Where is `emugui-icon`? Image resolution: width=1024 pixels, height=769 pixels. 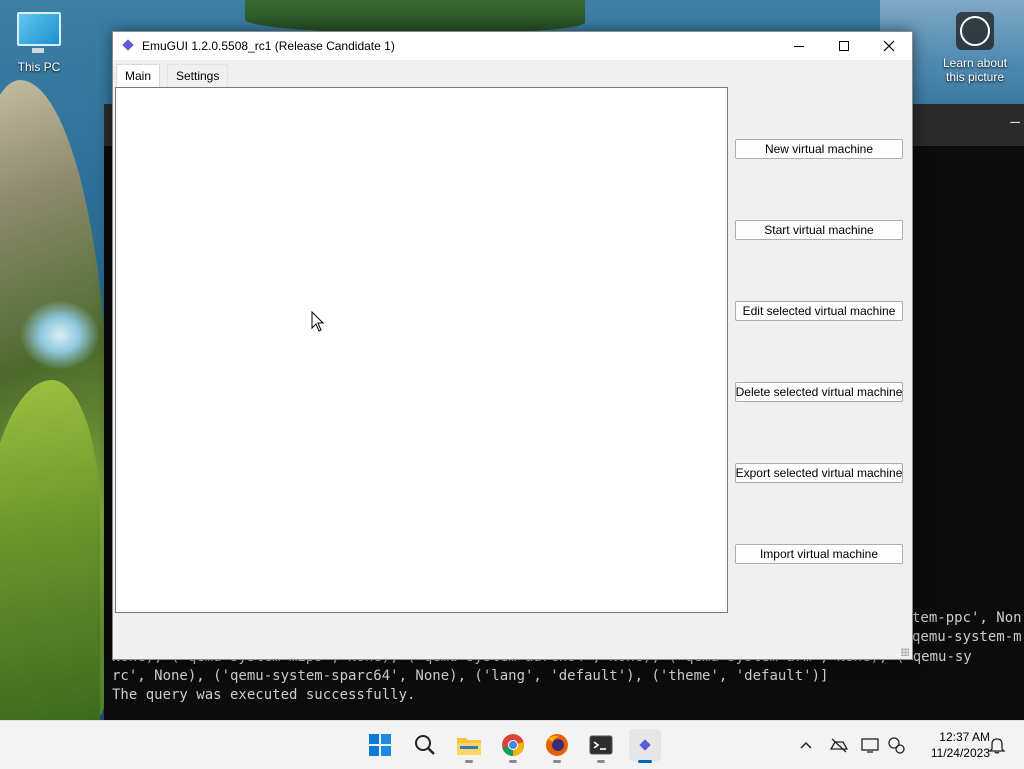
emugui-icon is located at coordinates (645, 745).